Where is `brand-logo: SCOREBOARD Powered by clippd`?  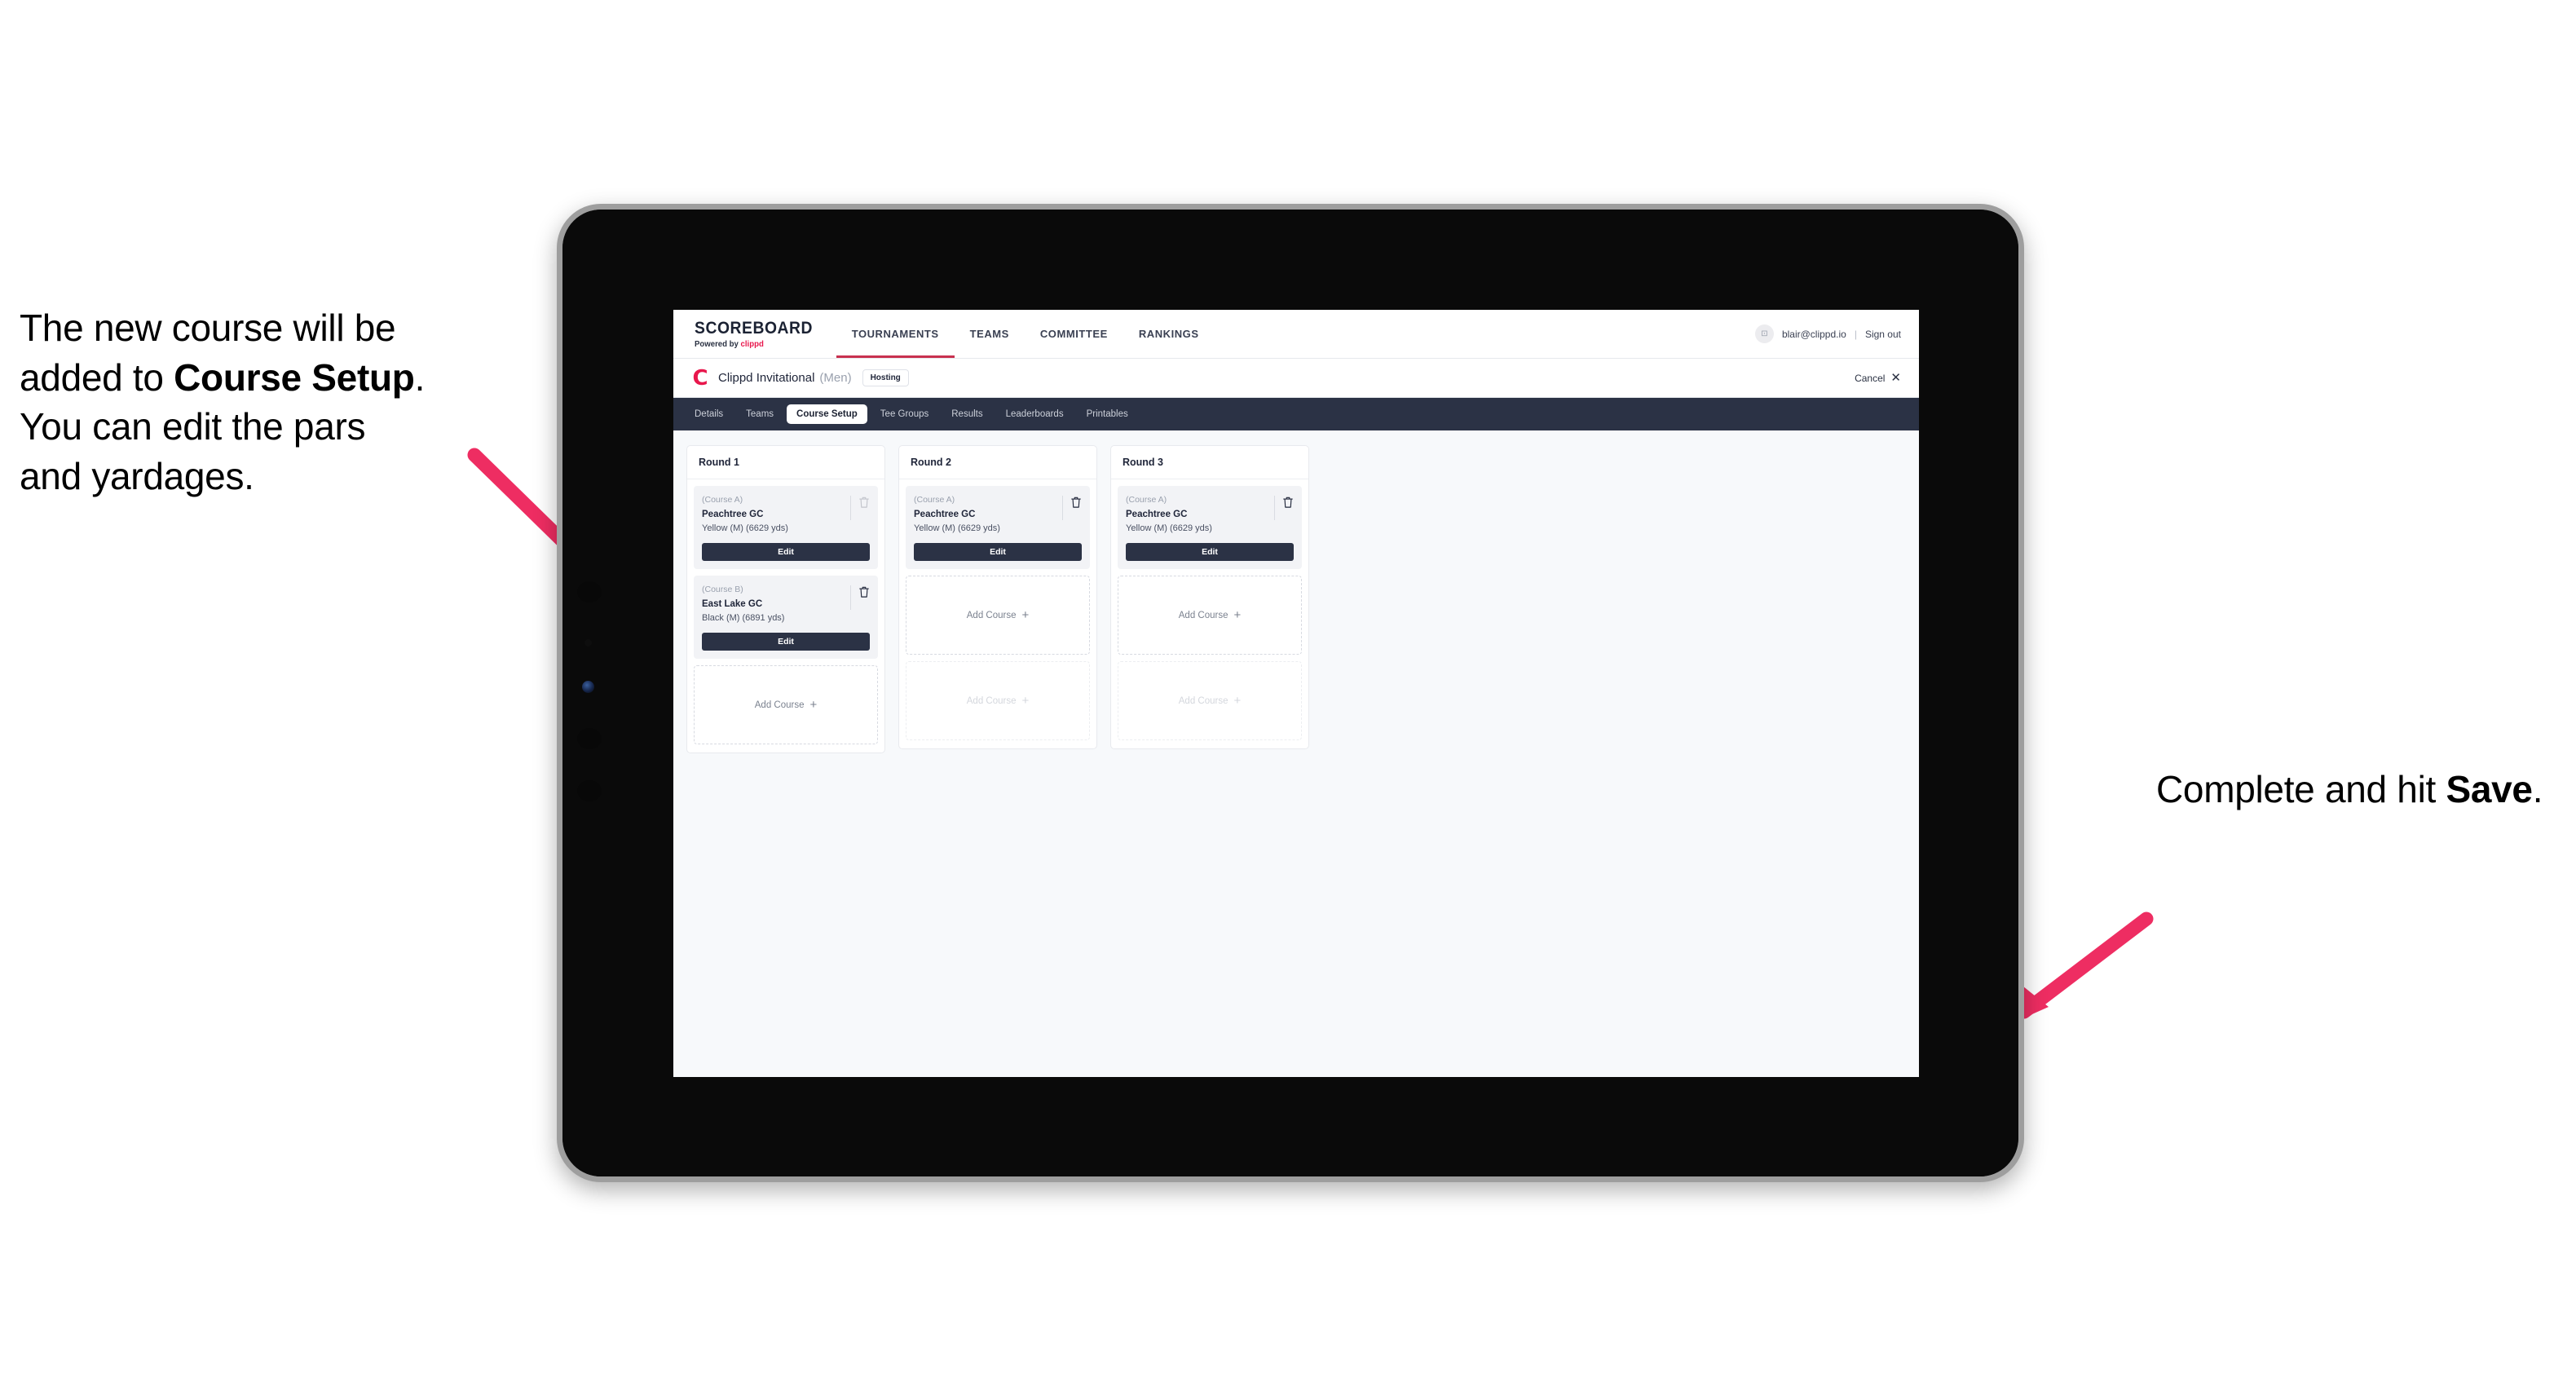
brand-logo: SCOREBOARD Powered by clippd is located at coordinates (754, 334).